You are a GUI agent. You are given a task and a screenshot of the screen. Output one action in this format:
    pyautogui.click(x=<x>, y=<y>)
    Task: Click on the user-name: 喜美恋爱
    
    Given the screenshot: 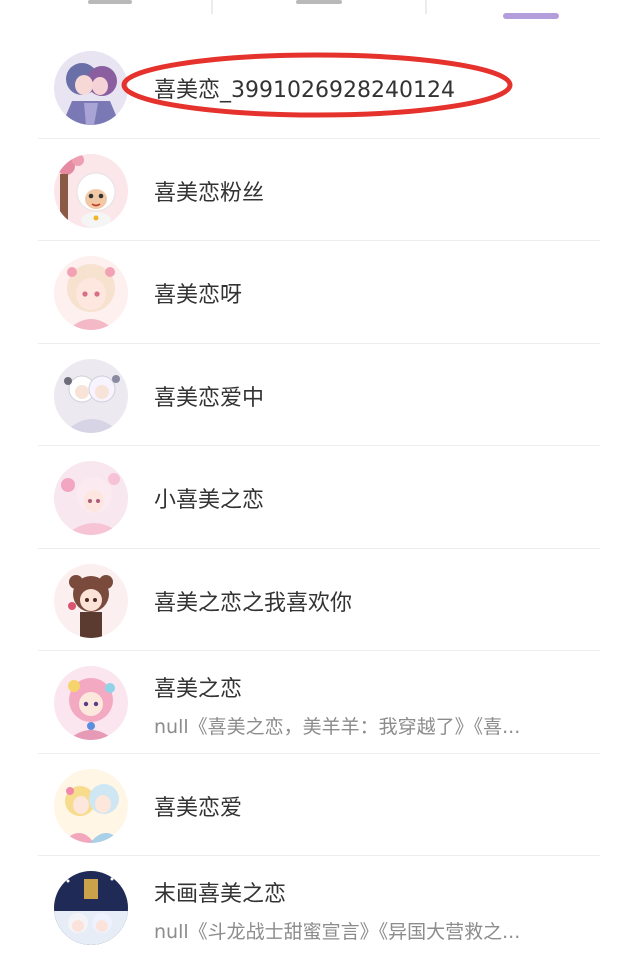 What is the action you would take?
    pyautogui.click(x=198, y=808)
    